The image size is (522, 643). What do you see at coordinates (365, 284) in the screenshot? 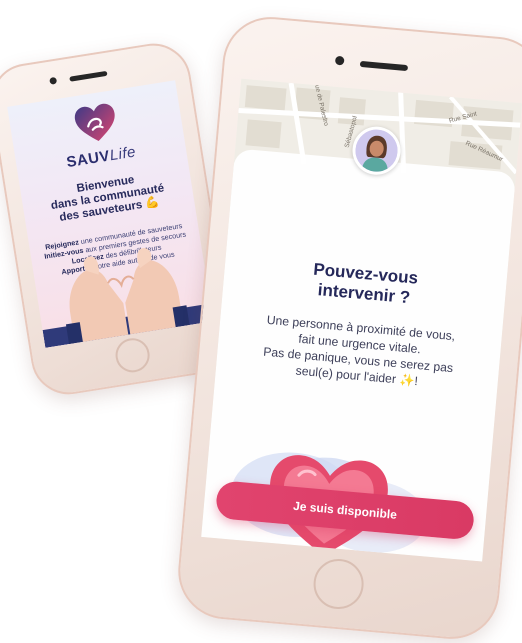
I see `alert-question: Pouvez-vous intervenir ?` at bounding box center [365, 284].